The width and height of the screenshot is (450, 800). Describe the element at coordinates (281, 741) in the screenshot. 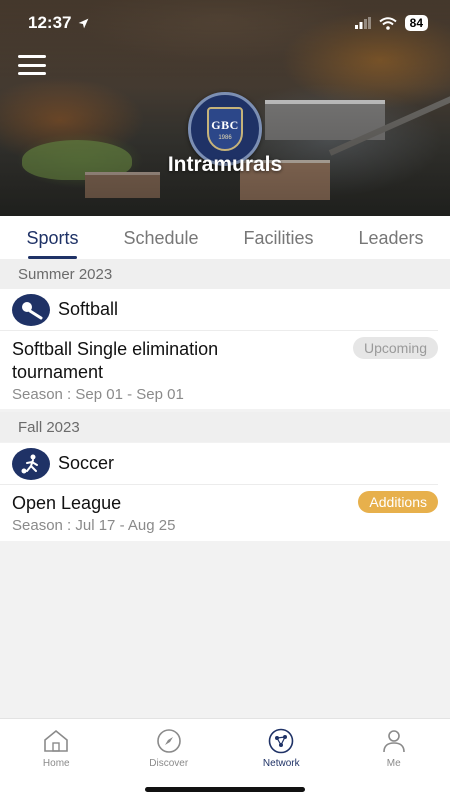

I see `network-icon` at that location.